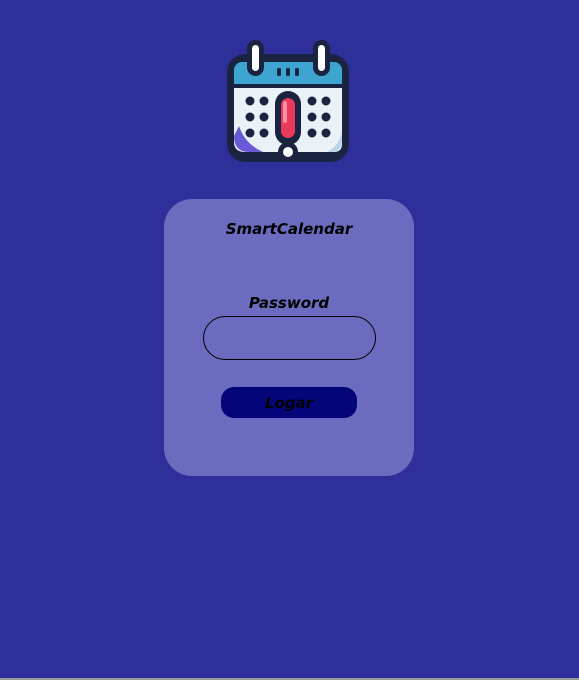  I want to click on password-input, so click(289, 338).